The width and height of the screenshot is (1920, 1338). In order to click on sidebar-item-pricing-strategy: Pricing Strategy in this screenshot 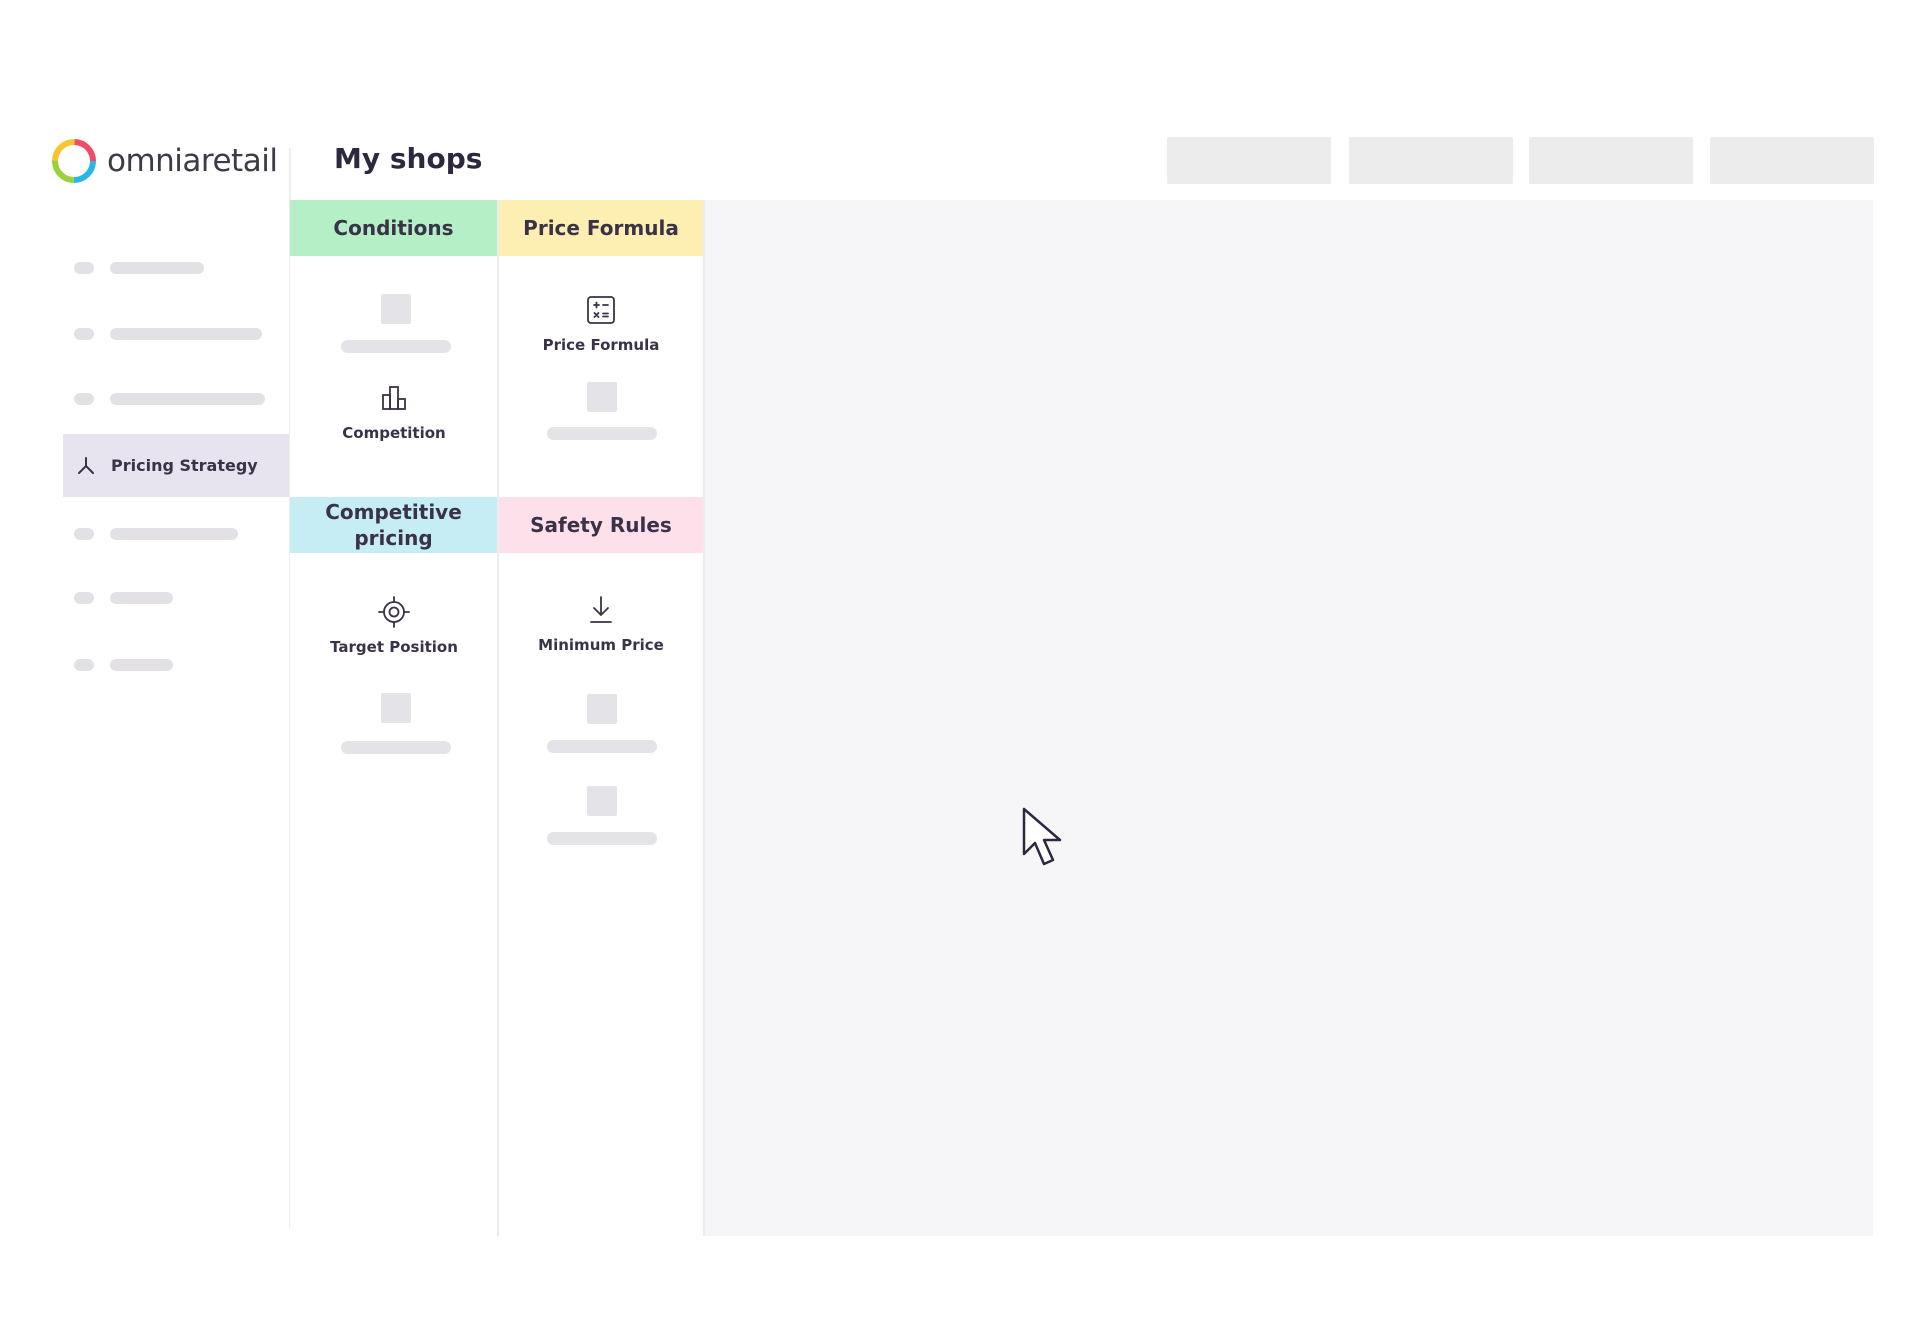, I will do `click(176, 465)`.